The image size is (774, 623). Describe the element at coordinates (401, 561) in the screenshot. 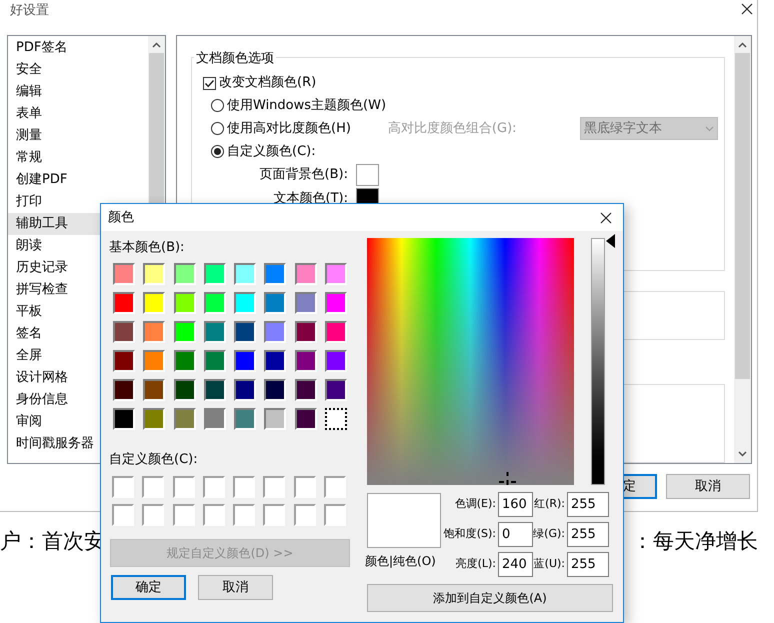

I see `solid-color-label: 颜色|纯色(O)` at that location.